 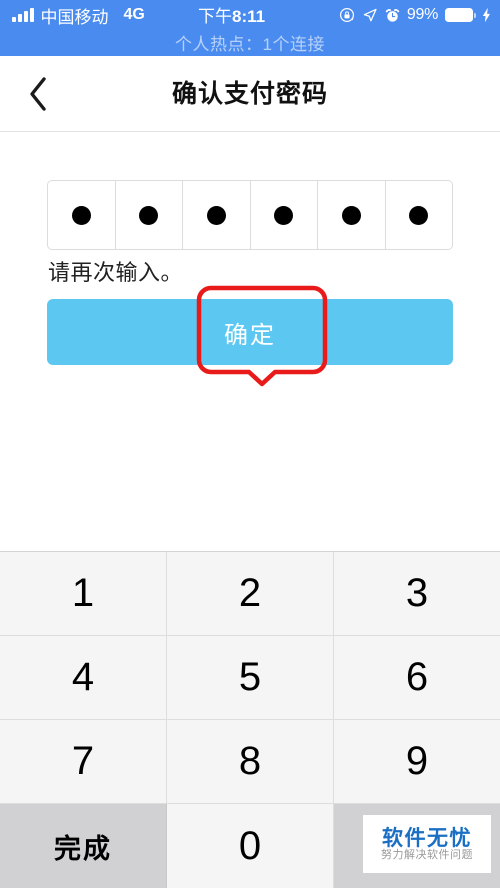 I want to click on key-6: 6, so click(x=417, y=678).